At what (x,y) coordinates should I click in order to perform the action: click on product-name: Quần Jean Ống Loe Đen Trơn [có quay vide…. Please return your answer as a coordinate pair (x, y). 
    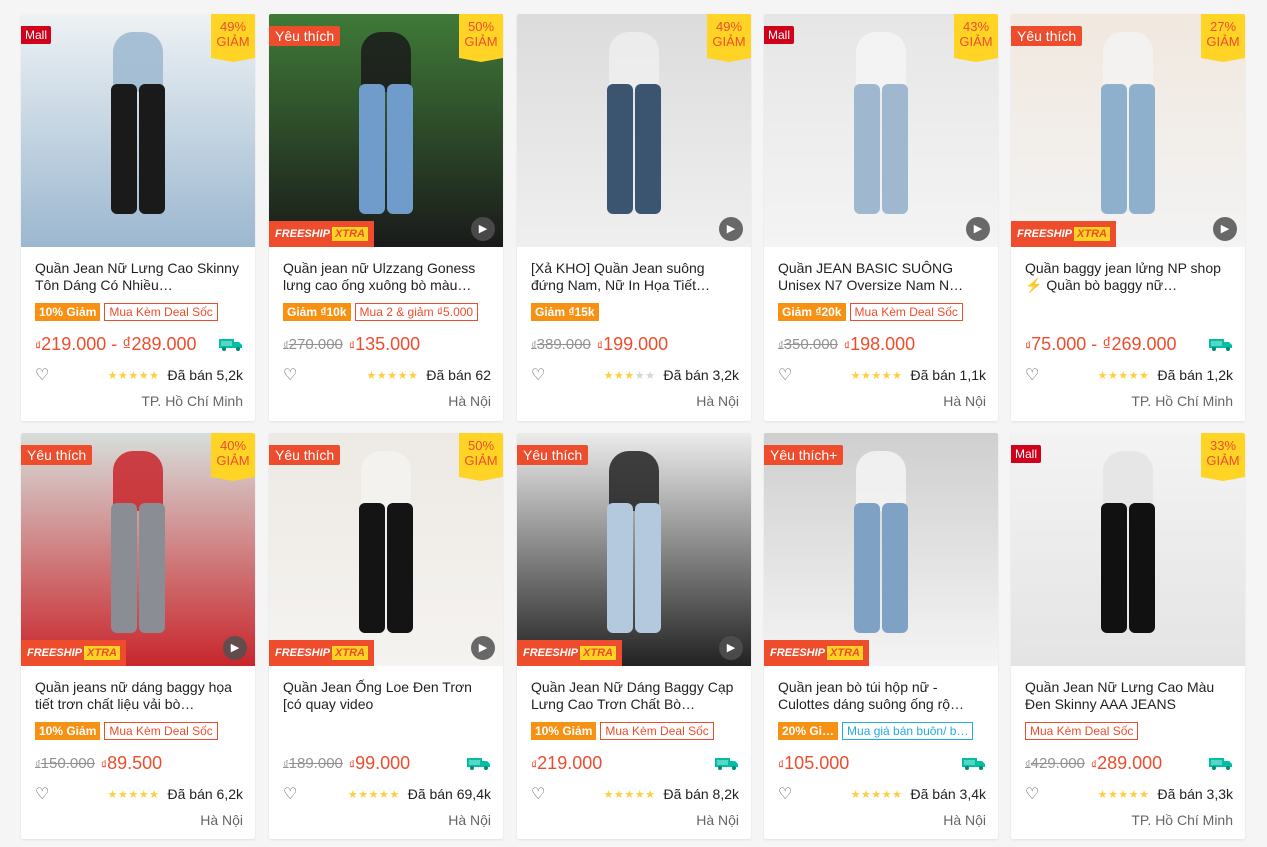
    Looking at the image, I should click on (387, 696).